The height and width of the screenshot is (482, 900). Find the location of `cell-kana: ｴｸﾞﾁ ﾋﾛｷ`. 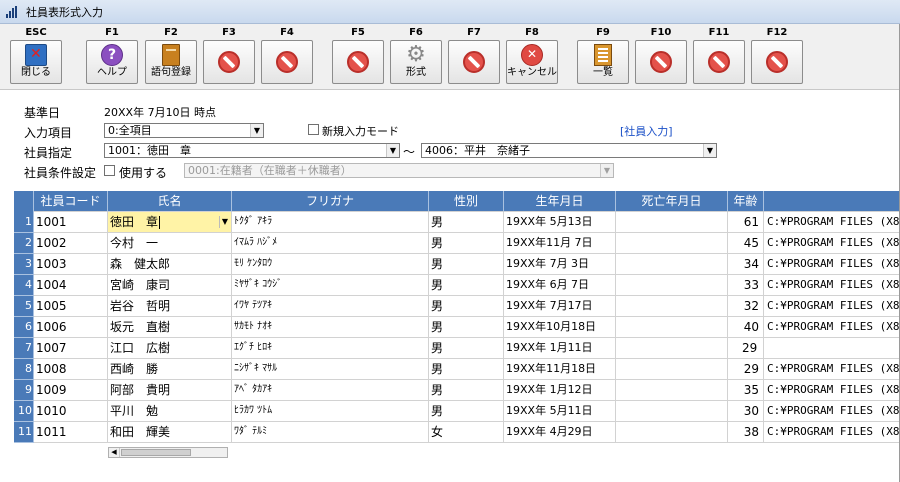

cell-kana: ｴｸﾞﾁ ﾋﾛｷ is located at coordinates (330, 348).